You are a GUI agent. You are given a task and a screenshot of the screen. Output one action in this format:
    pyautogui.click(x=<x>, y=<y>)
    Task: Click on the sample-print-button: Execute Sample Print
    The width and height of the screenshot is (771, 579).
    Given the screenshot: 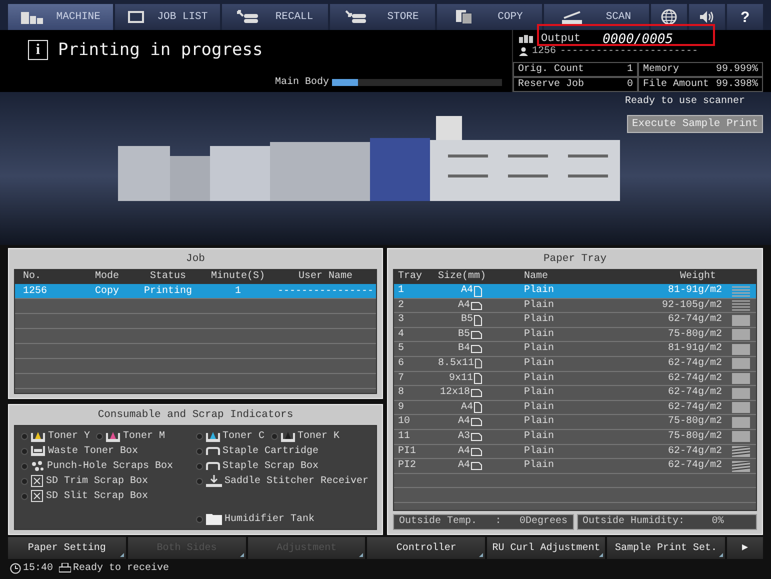 What is the action you would take?
    pyautogui.click(x=694, y=124)
    